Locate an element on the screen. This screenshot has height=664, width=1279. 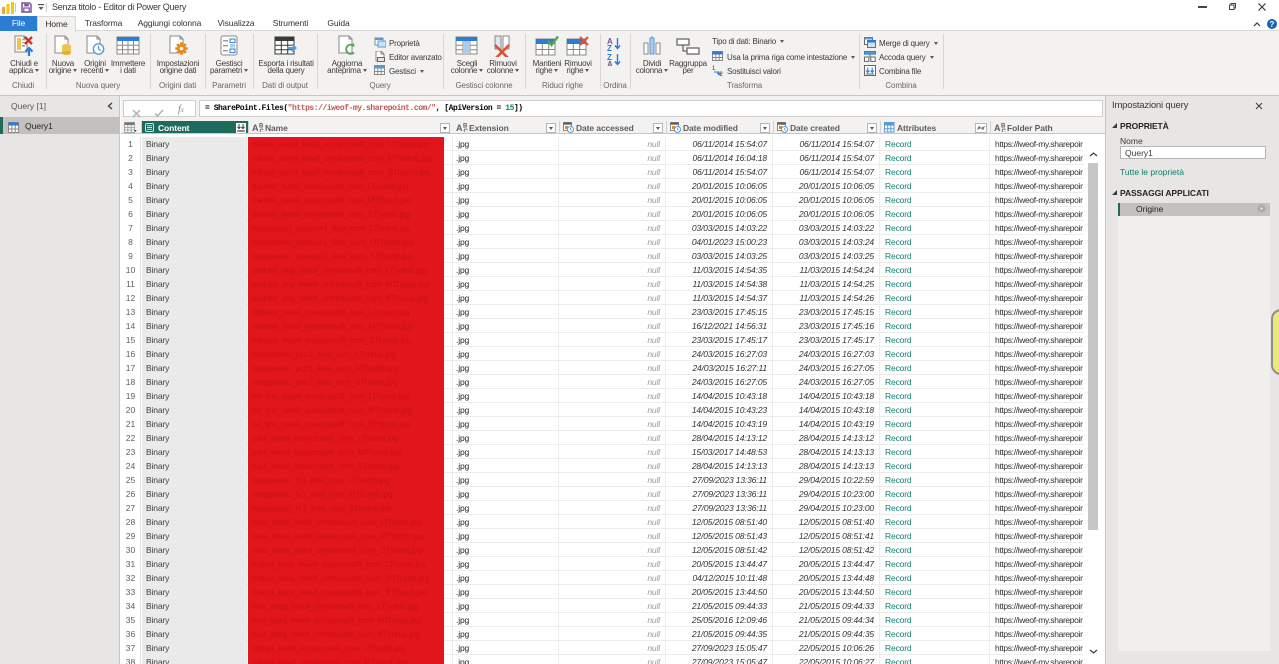
svg-text: Z is located at coordinates (609, 48).